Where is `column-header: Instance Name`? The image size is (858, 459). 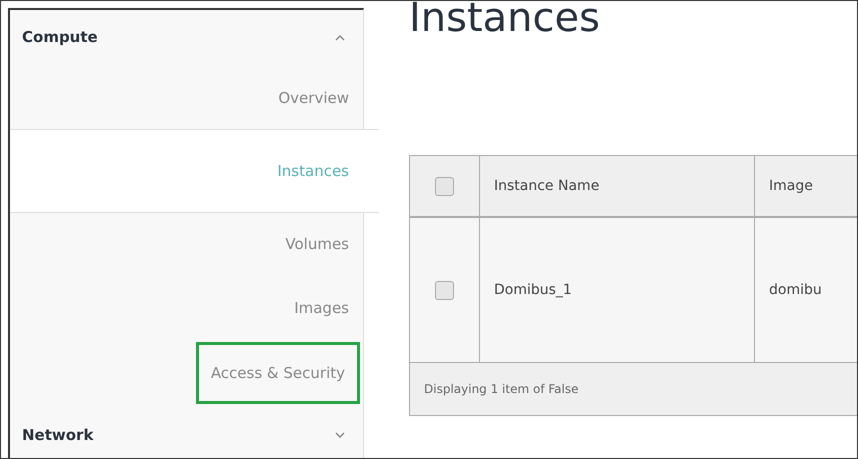
column-header: Instance Name is located at coordinates (617, 186).